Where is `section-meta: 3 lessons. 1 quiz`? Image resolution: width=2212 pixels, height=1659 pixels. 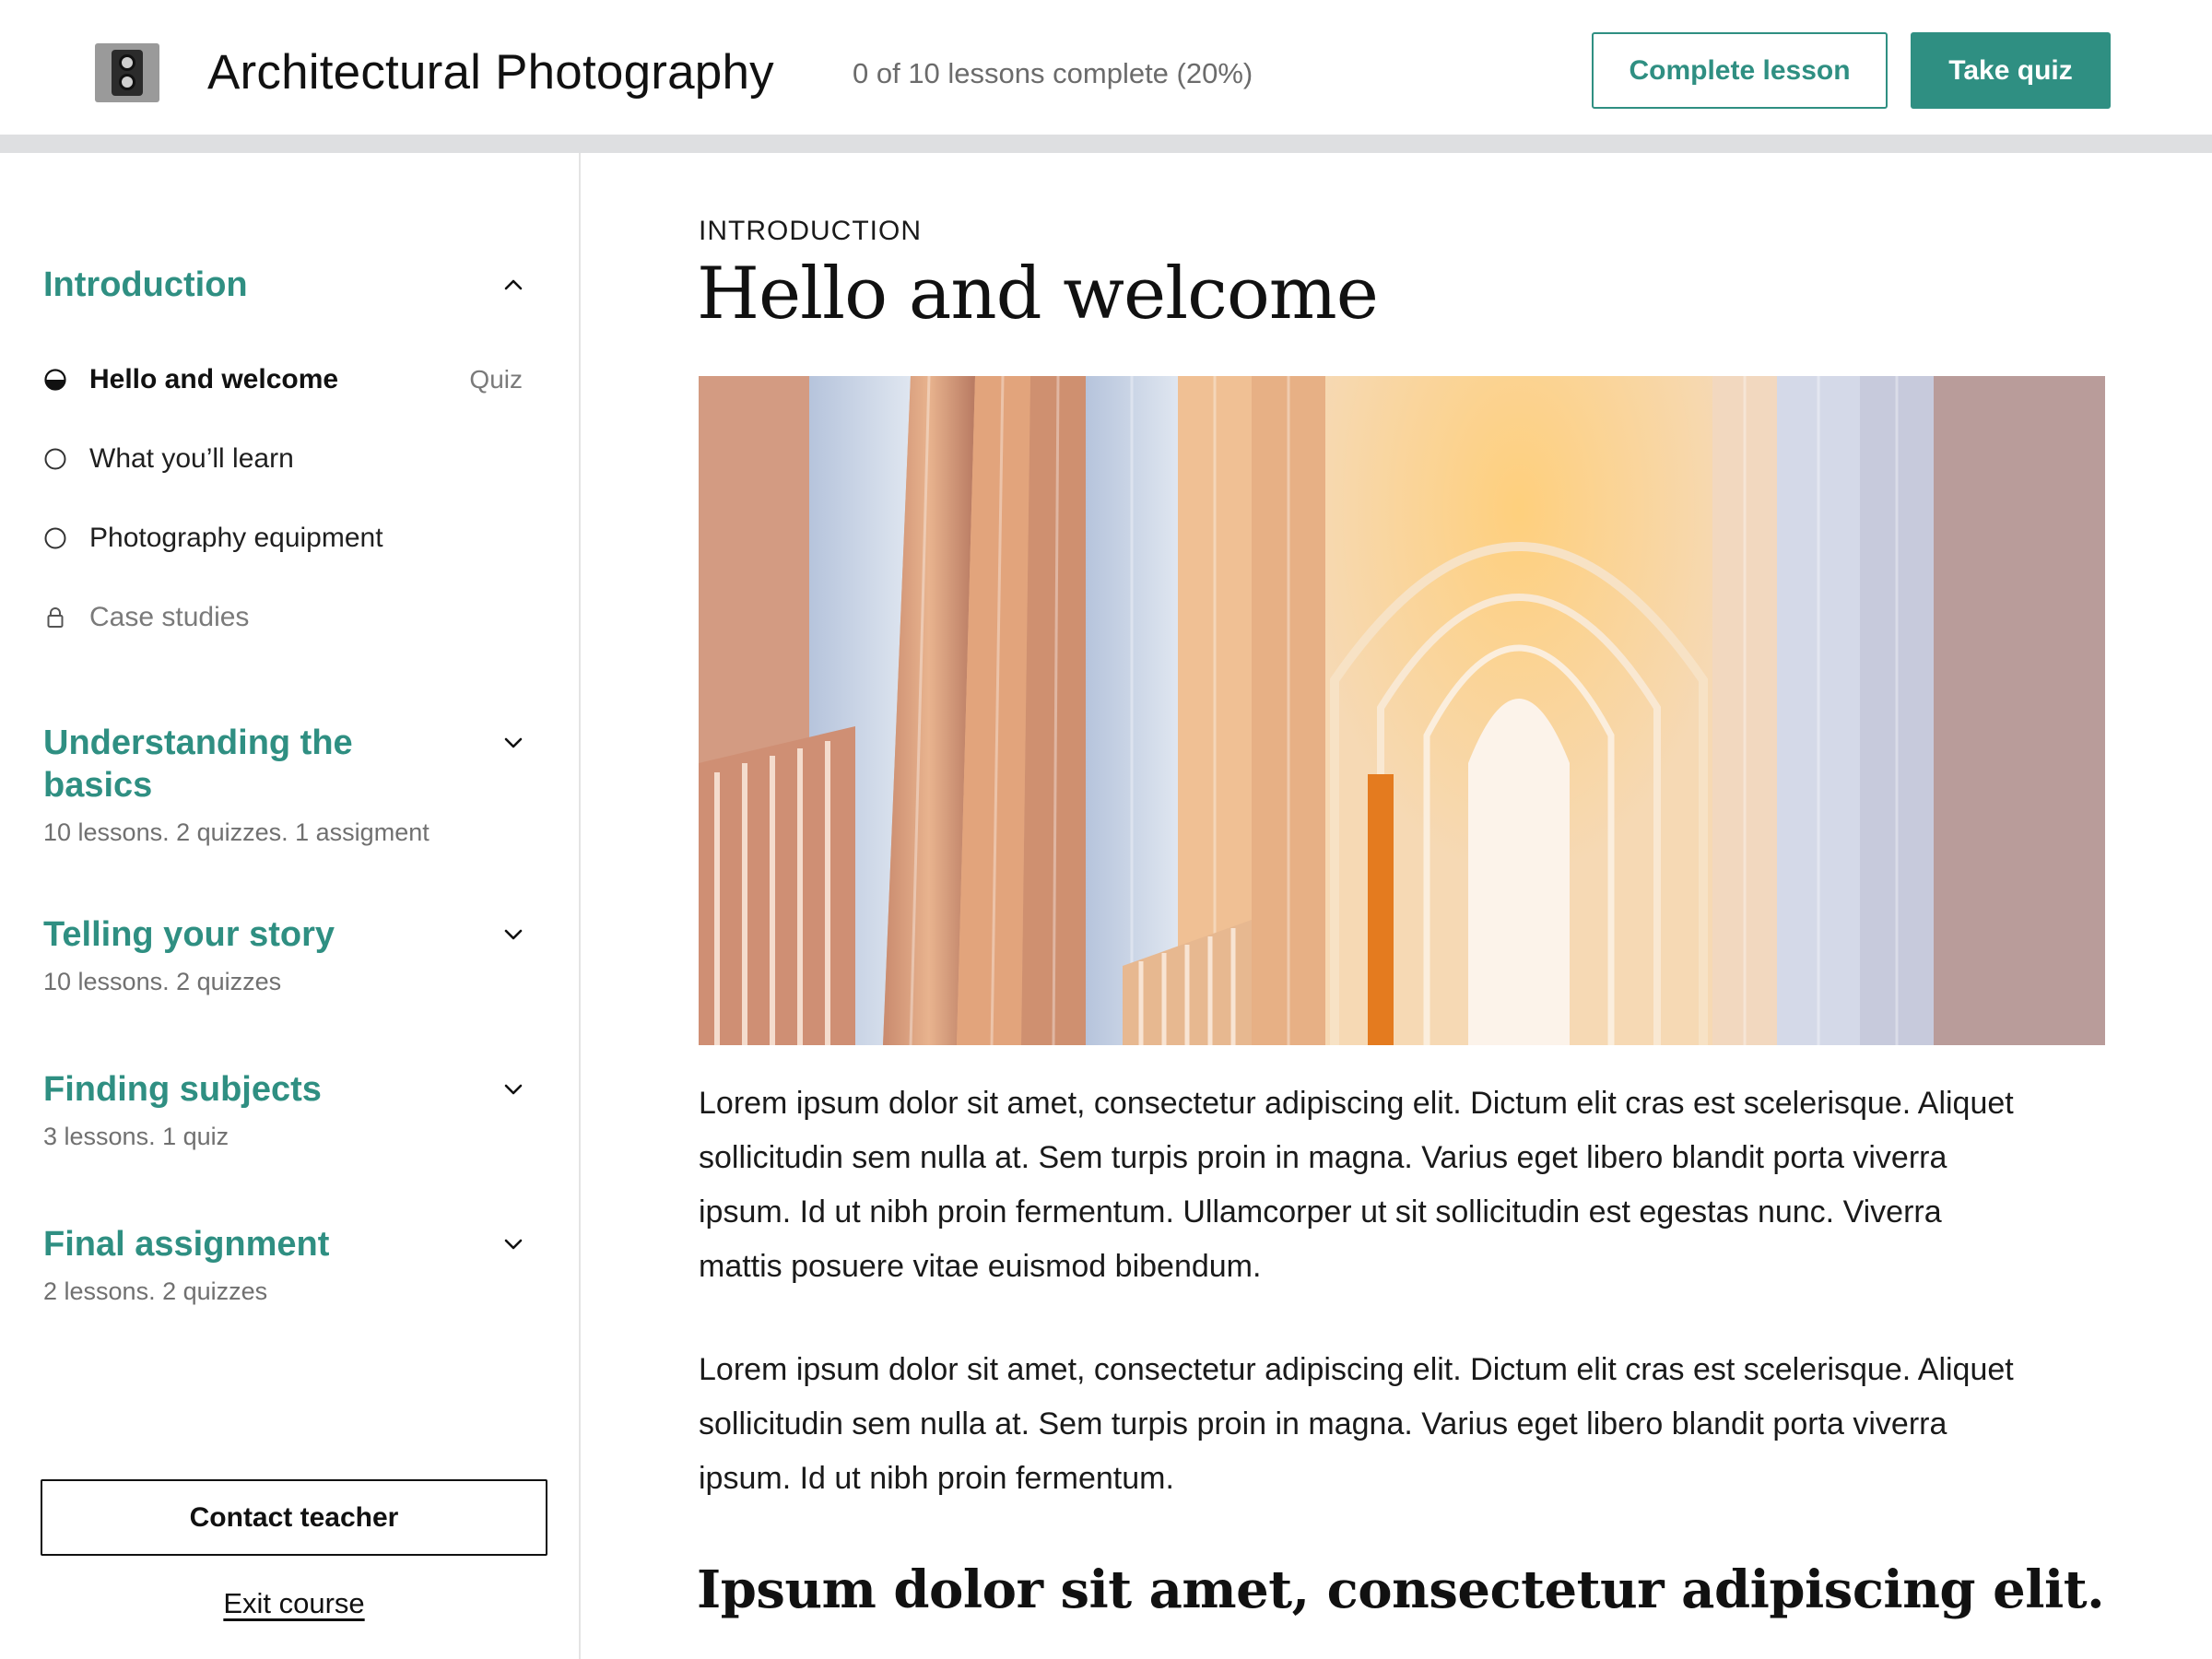
section-meta: 3 lessons. 1 quiz is located at coordinates (136, 1136).